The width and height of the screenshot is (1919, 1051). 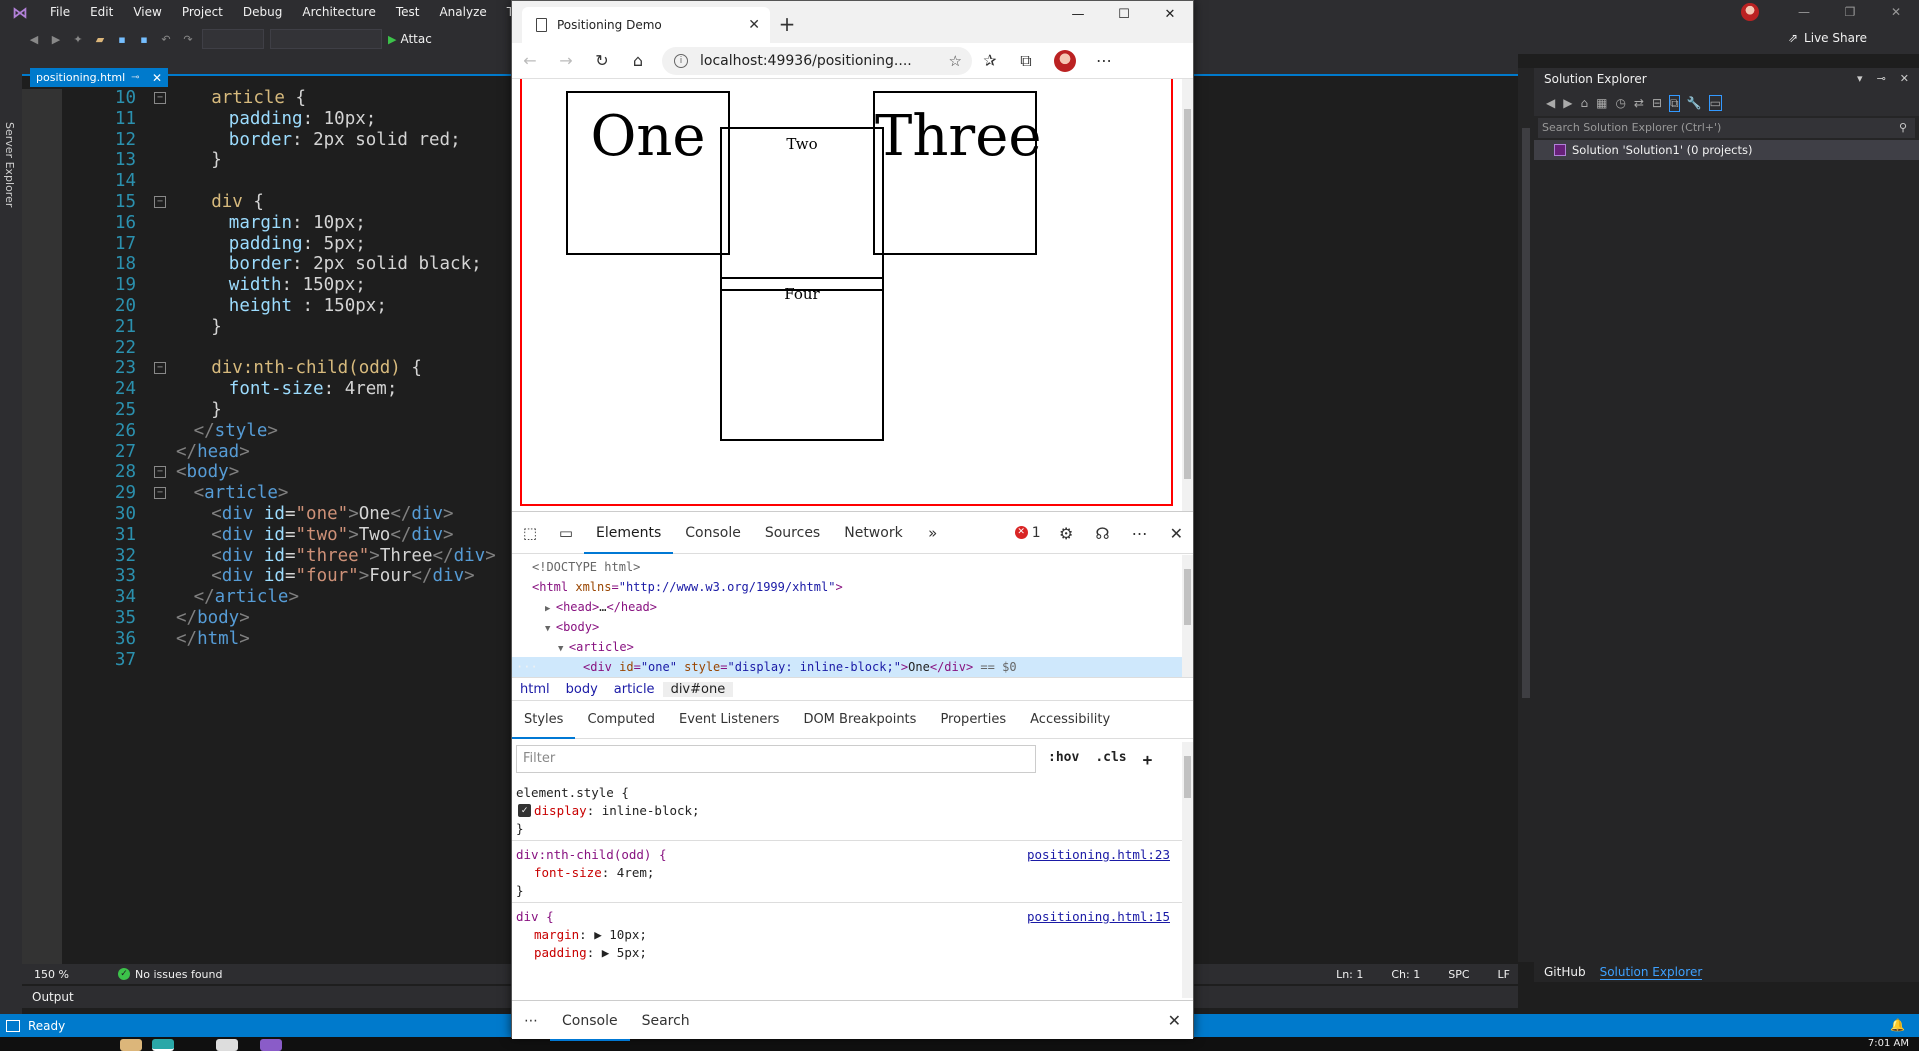 What do you see at coordinates (462, 12) in the screenshot?
I see `menu-analyze: Analyze` at bounding box center [462, 12].